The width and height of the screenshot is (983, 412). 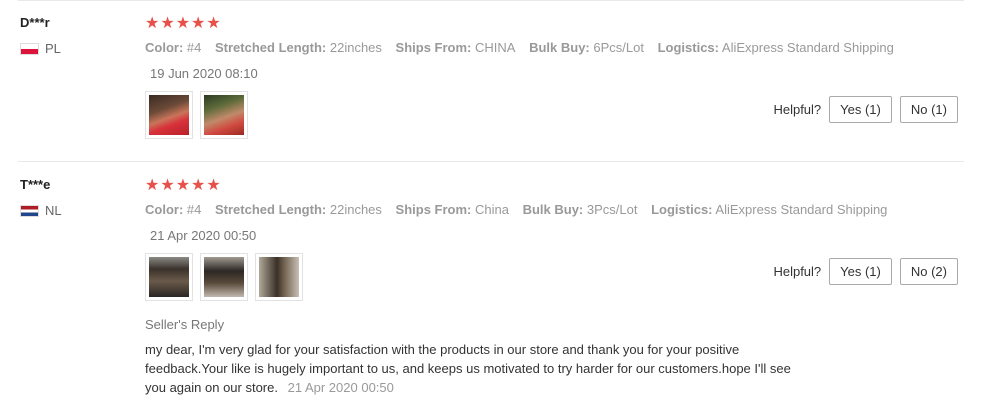 What do you see at coordinates (928, 271) in the screenshot?
I see `helpful-no-button: No (2)` at bounding box center [928, 271].